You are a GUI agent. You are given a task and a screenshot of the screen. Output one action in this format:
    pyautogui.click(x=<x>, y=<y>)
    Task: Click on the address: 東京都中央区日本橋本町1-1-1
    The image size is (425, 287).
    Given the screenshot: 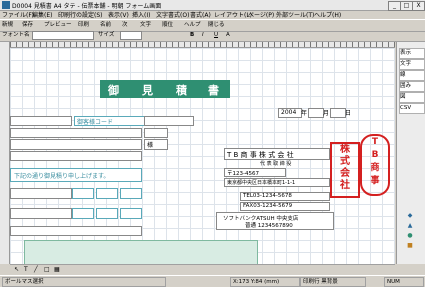 What is the action you would take?
    pyautogui.click(x=261, y=183)
    